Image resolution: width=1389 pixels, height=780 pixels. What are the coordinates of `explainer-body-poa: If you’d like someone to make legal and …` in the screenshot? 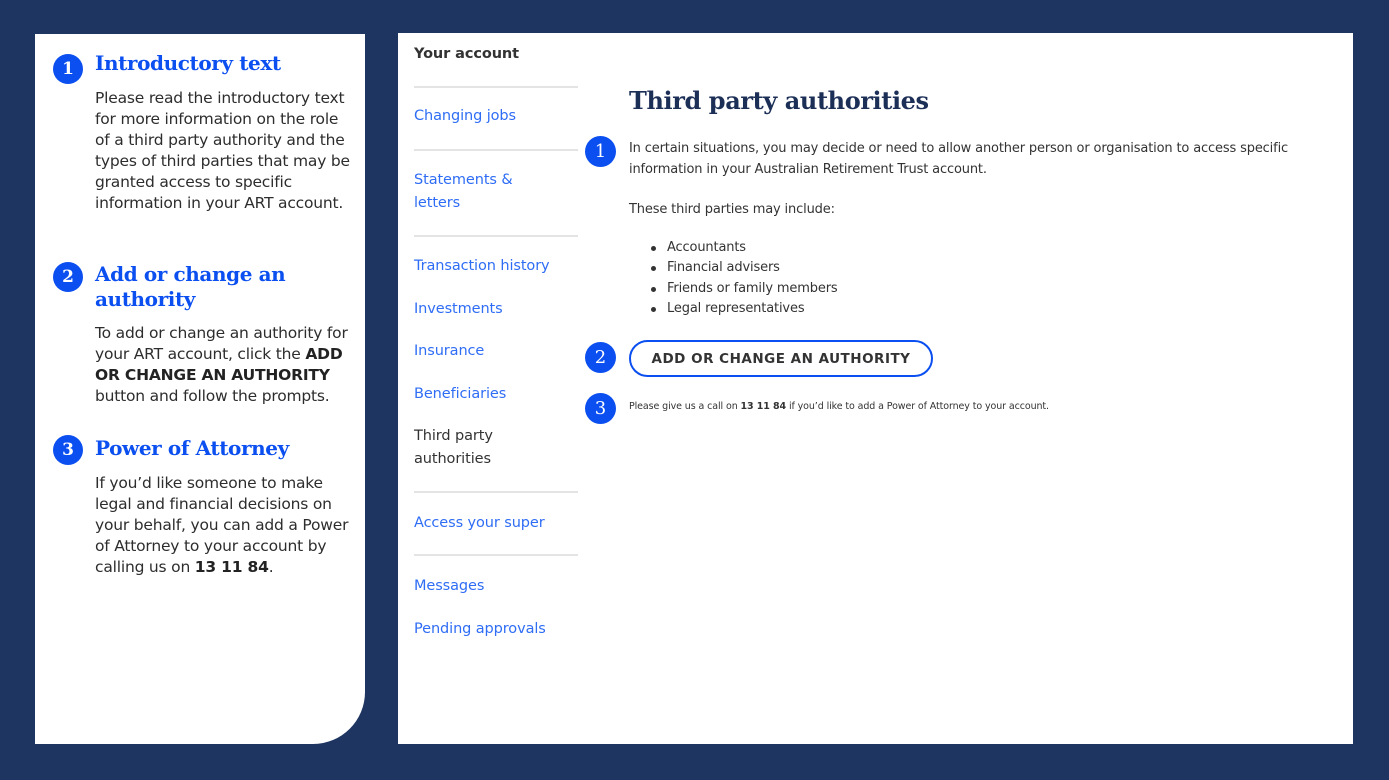 It's located at (223, 525).